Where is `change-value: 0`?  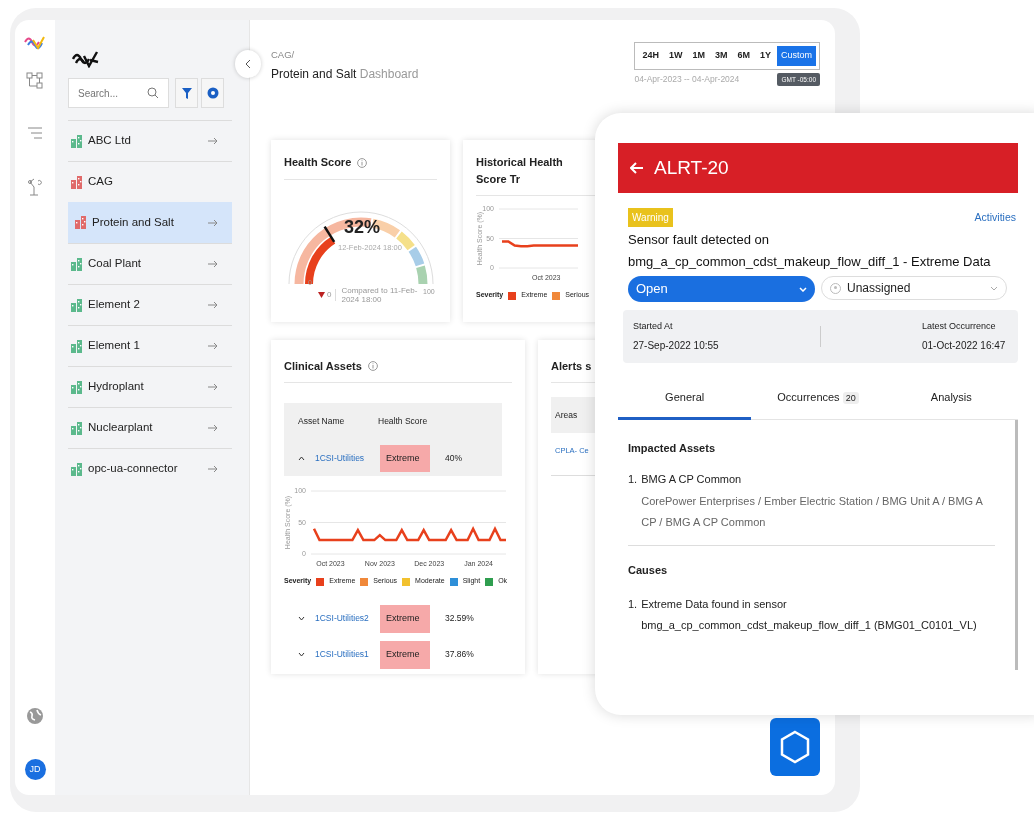
change-value: 0 is located at coordinates (332, 294).